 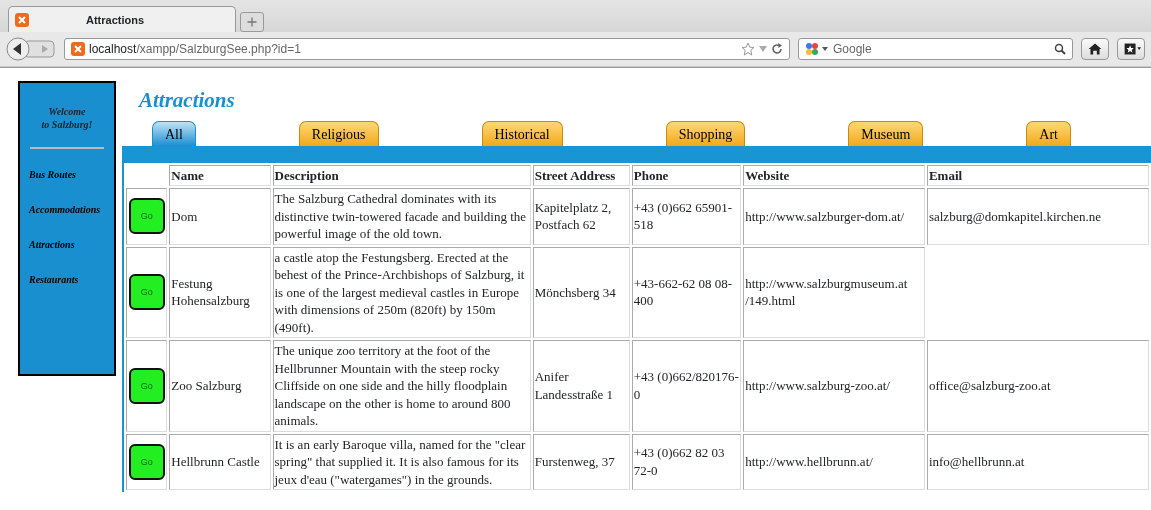 I want to click on table-cell: salzburg@domkapitel.kirchen.ne, so click(x=1037, y=216).